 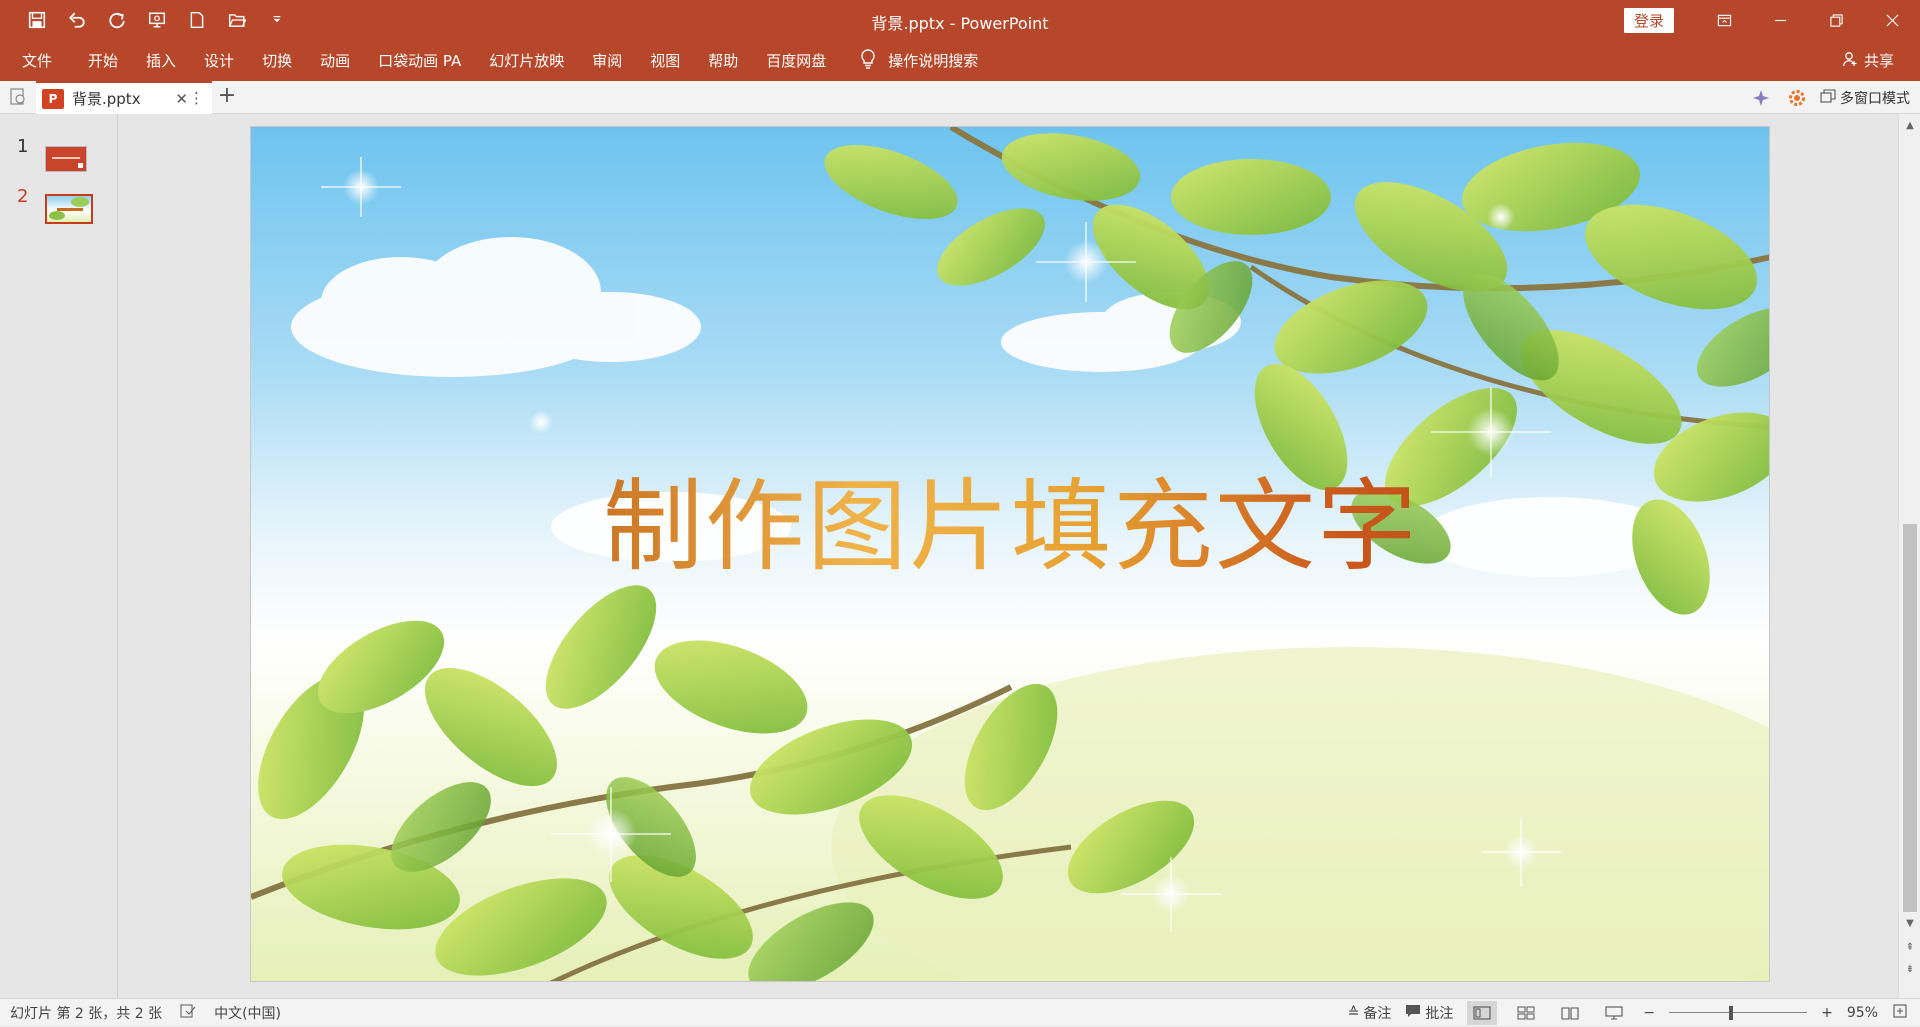 I want to click on tab-review: 审阅, so click(x=607, y=60).